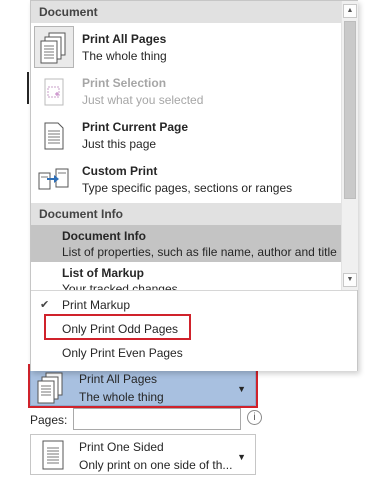  I want to click on print-sides-title: Print One Sided, so click(121, 447).